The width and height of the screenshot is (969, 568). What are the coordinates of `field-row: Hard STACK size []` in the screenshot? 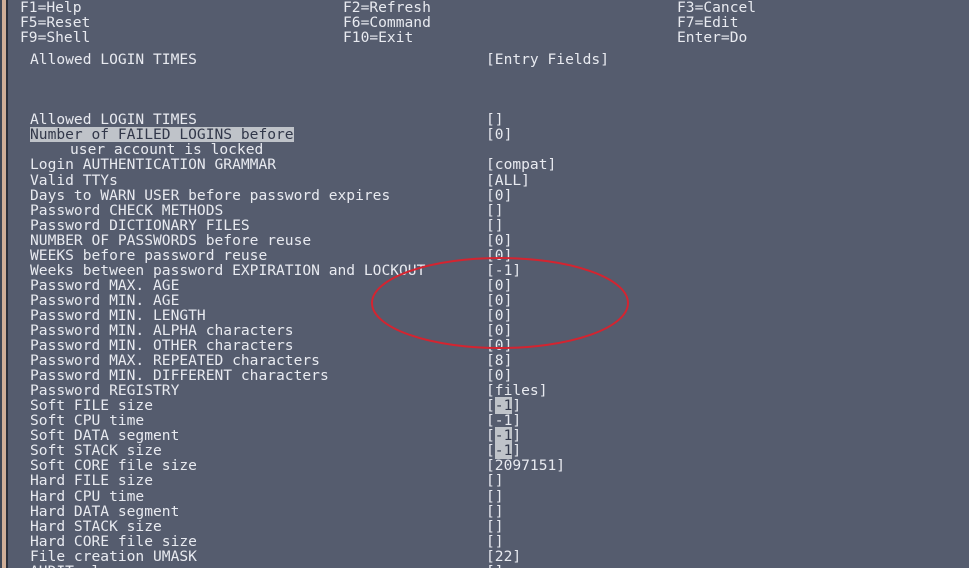 It's located at (488, 526).